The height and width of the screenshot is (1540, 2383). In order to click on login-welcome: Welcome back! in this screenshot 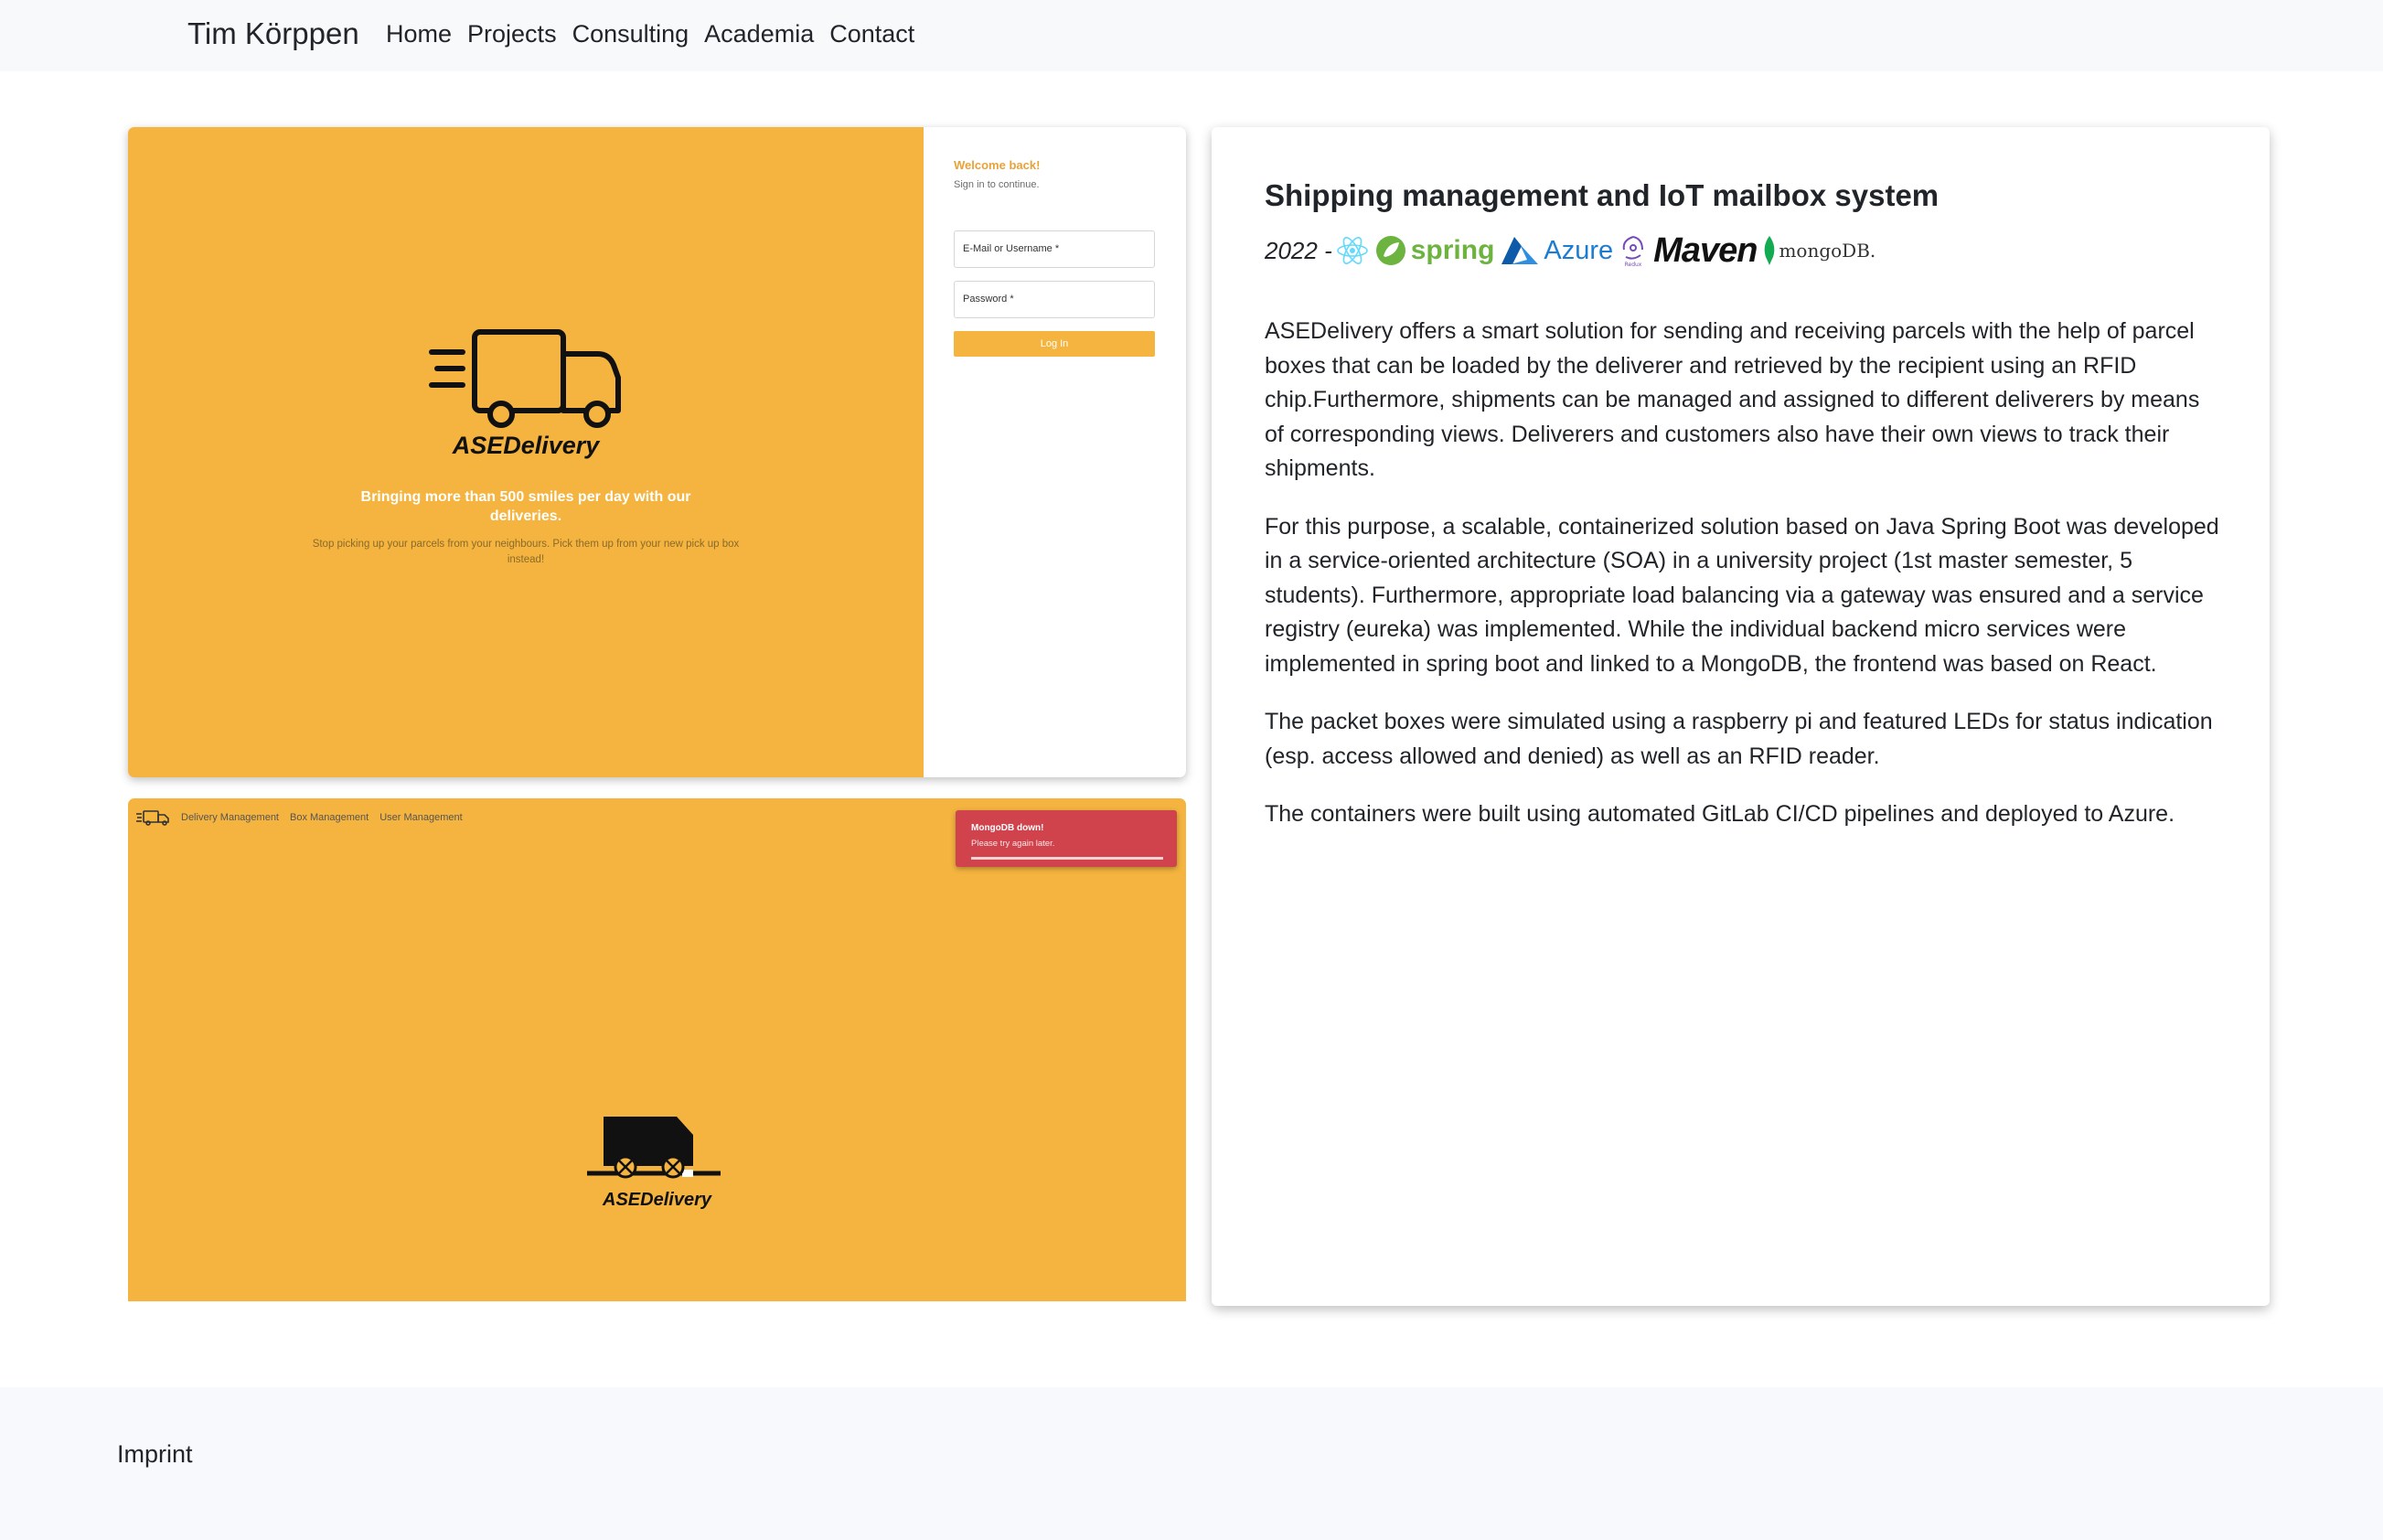, I will do `click(997, 165)`.